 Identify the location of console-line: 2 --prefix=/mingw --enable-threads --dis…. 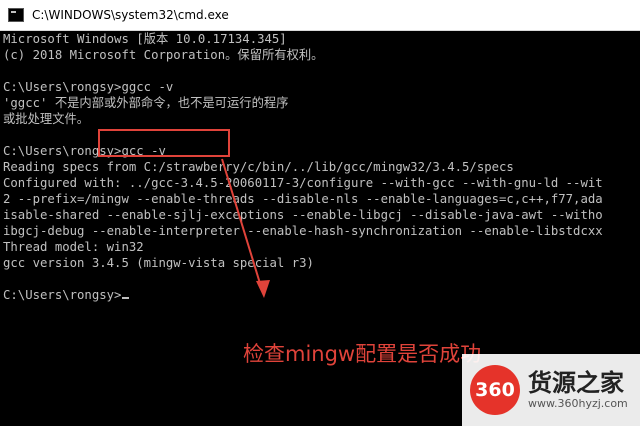
(303, 199).